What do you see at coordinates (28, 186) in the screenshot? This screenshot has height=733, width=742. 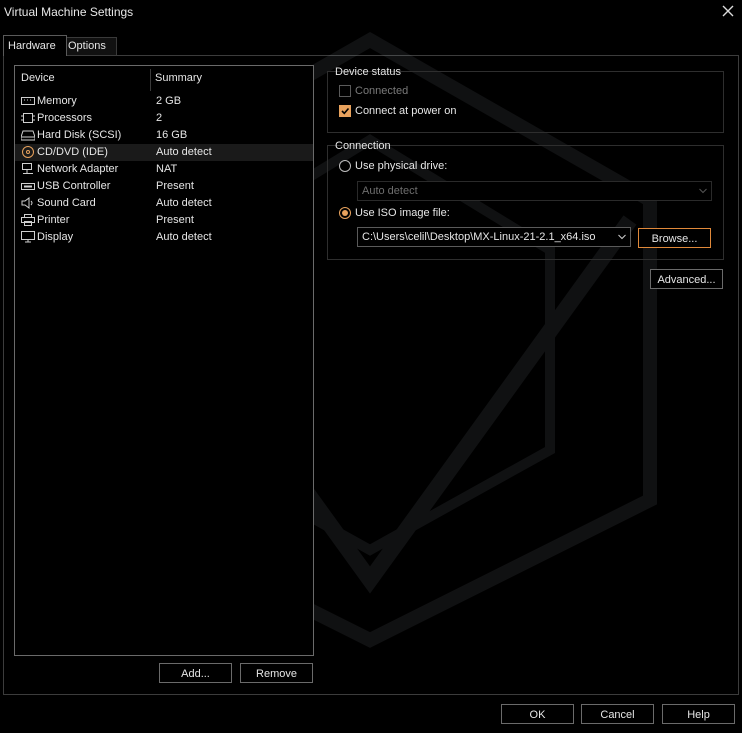 I see `usb-controller-icon` at bounding box center [28, 186].